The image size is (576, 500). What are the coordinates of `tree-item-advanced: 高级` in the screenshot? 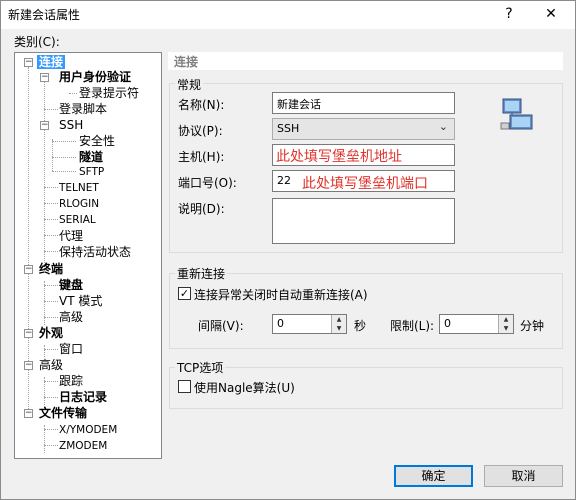 It's located at (51, 365).